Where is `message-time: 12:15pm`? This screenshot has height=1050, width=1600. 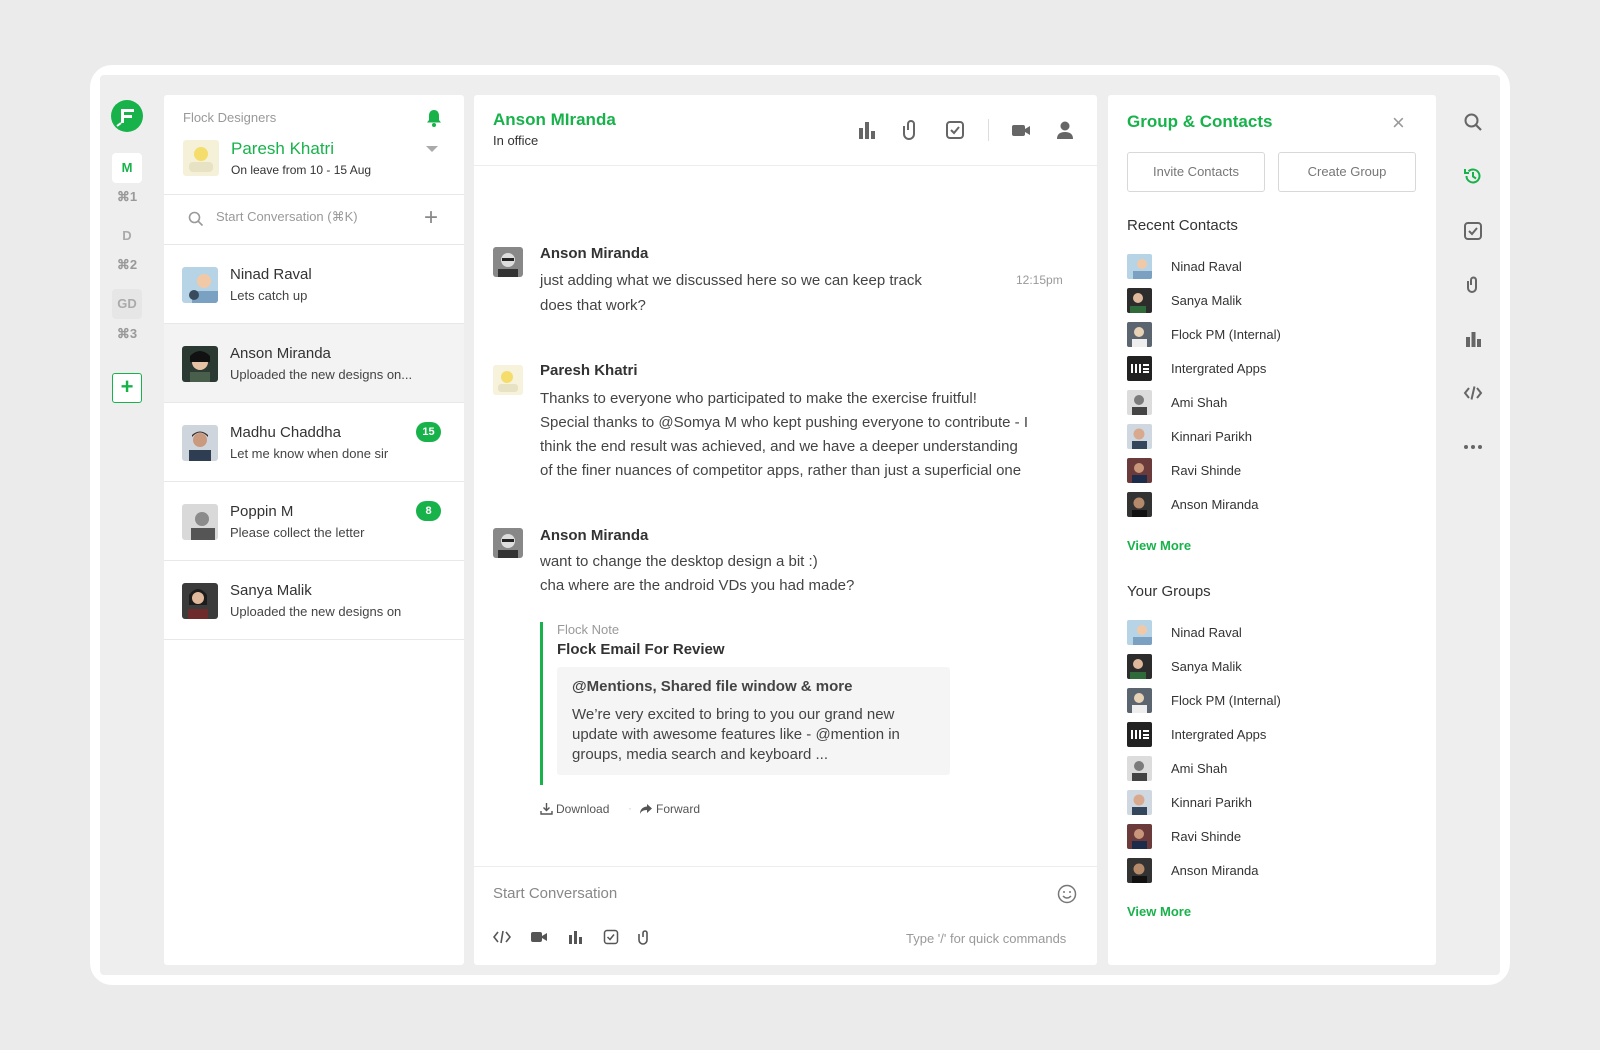
message-time: 12:15pm is located at coordinates (1039, 280).